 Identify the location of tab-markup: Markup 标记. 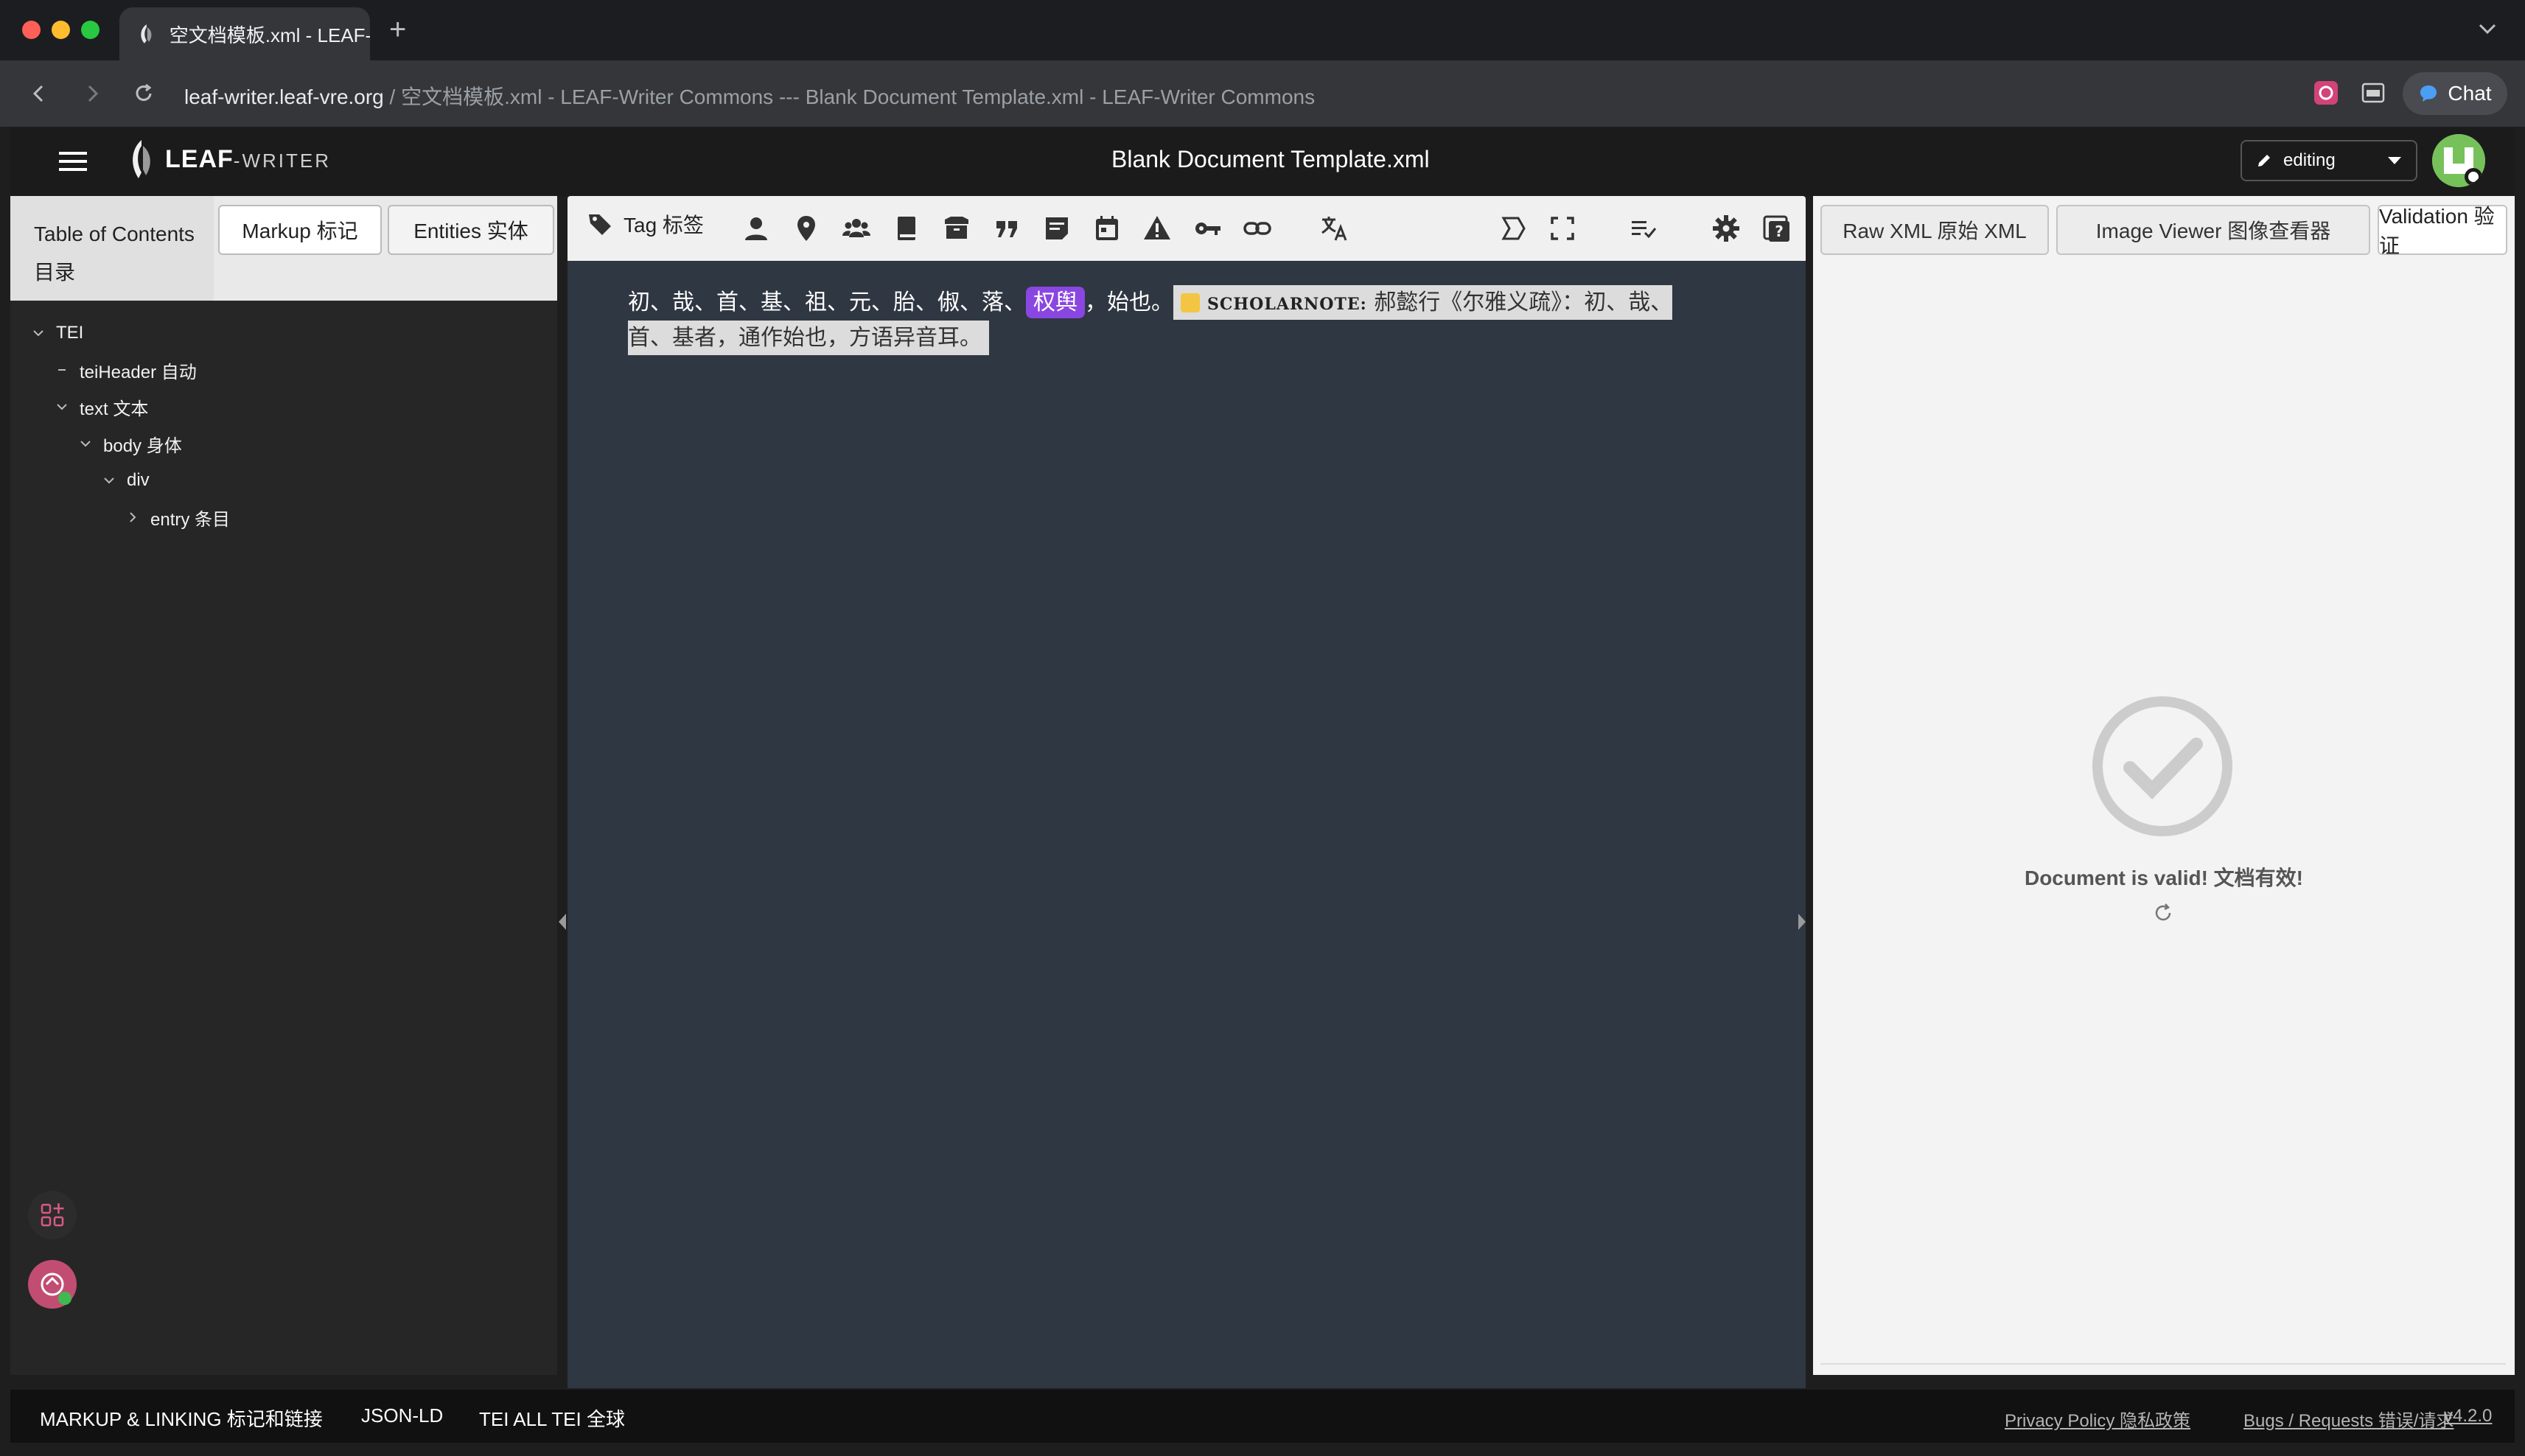
(300, 230).